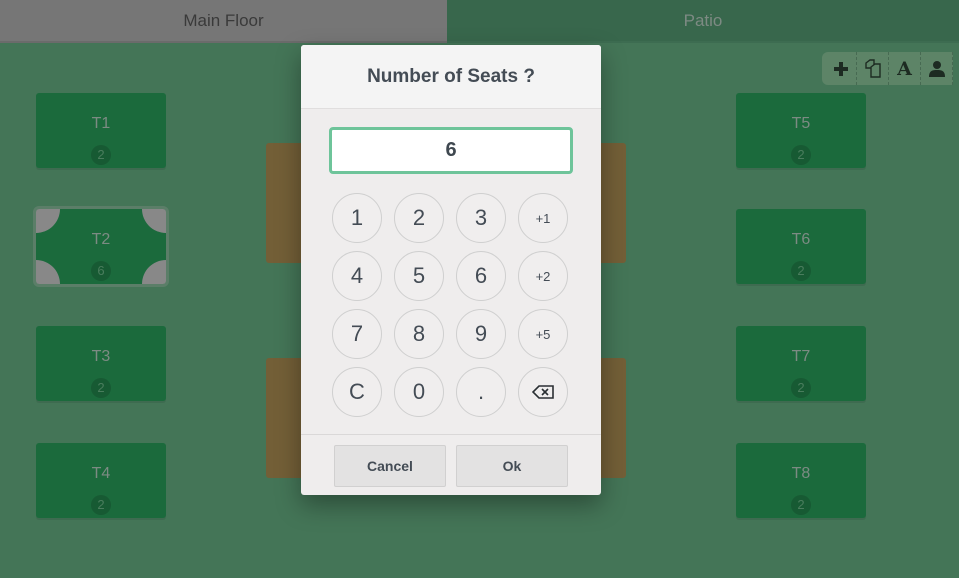 This screenshot has height=578, width=959. Describe the element at coordinates (286, 203) in the screenshot. I see `bench-top-left` at that location.